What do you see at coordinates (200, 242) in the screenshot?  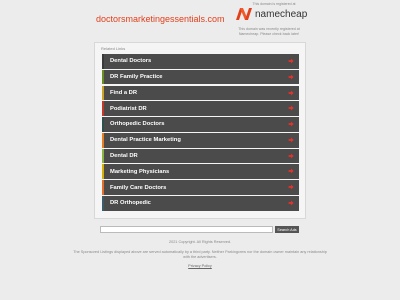 I see `copyright: 2021 Copyright. All Rights Reserved.` at bounding box center [200, 242].